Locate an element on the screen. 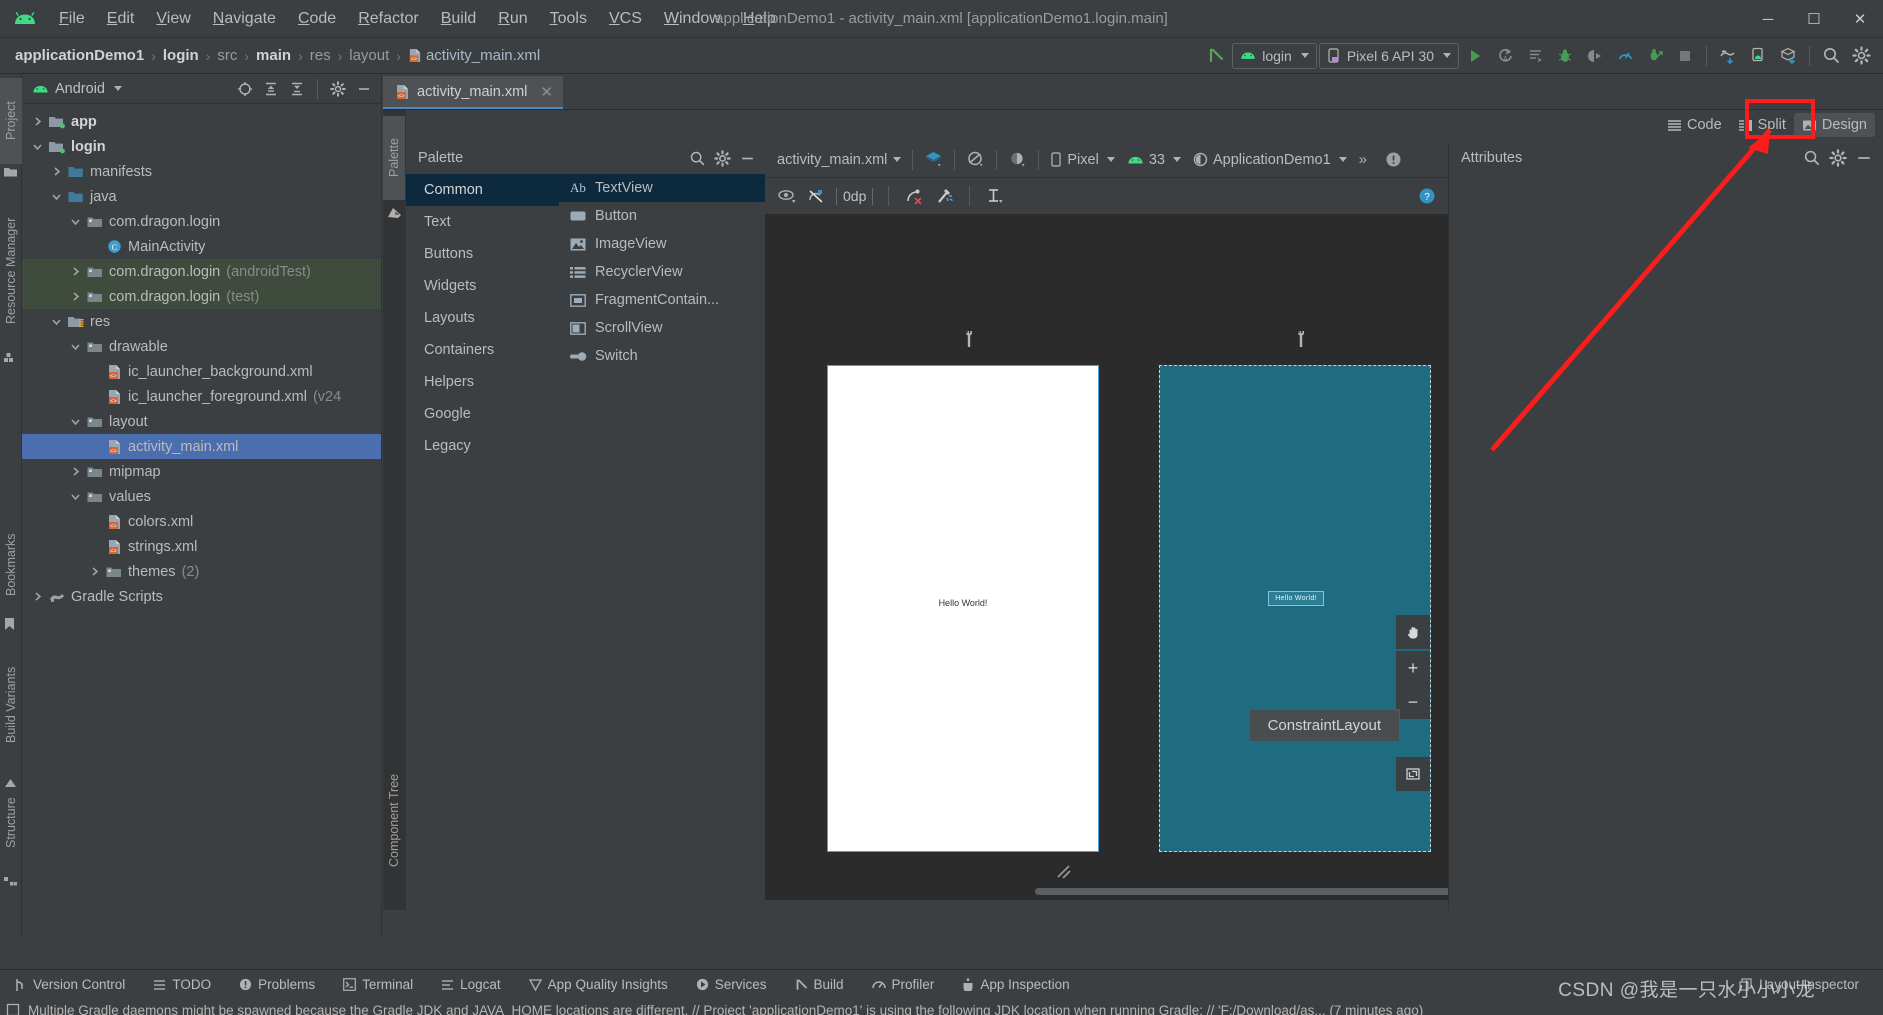  tree-node-layout: layout is located at coordinates (201, 421).